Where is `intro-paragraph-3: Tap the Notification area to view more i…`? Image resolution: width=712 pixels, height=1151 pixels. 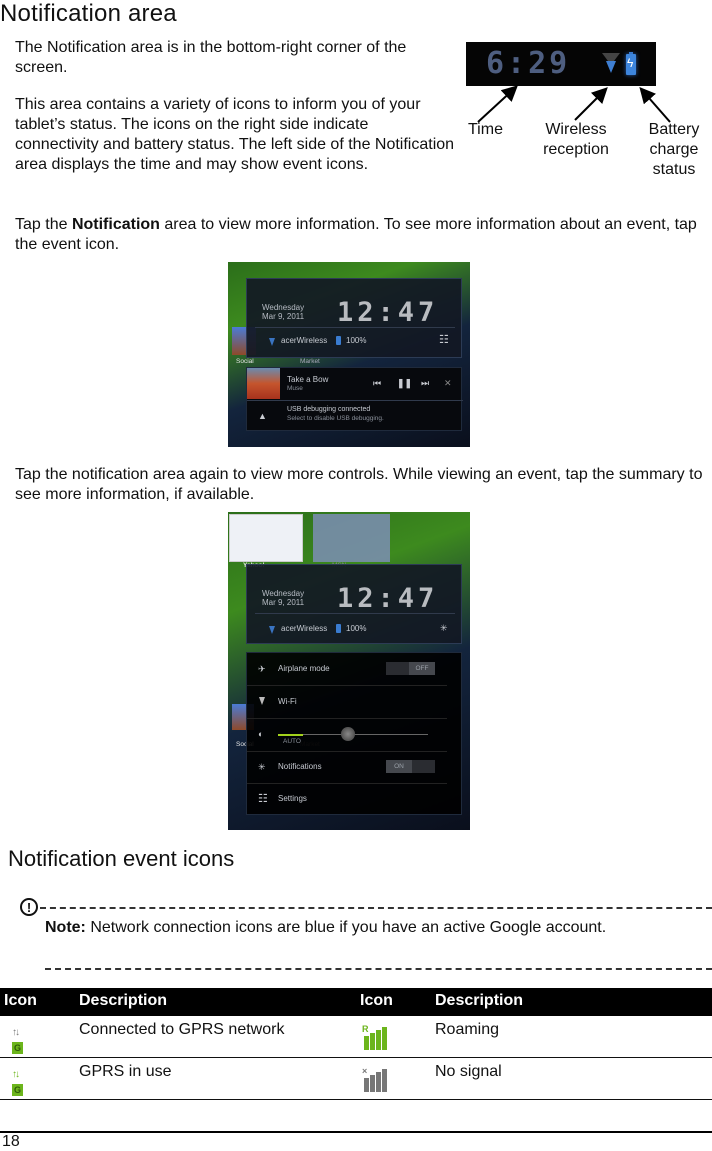 intro-paragraph-3: Tap the Notification area to view more i… is located at coordinates (360, 235).